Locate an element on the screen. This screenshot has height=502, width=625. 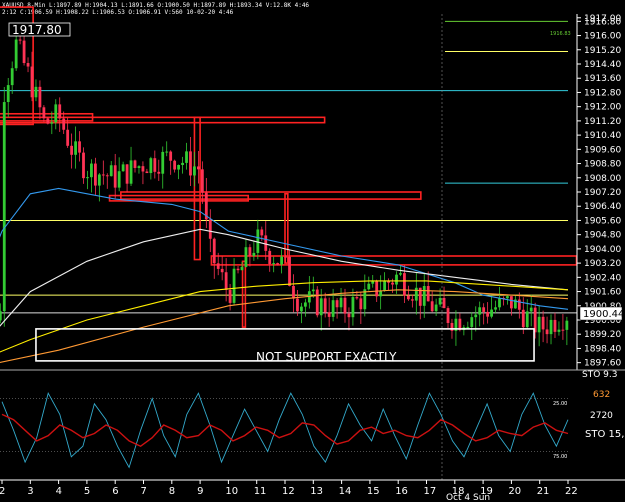
x-tick-label: 15 is located at coordinates (373, 491).